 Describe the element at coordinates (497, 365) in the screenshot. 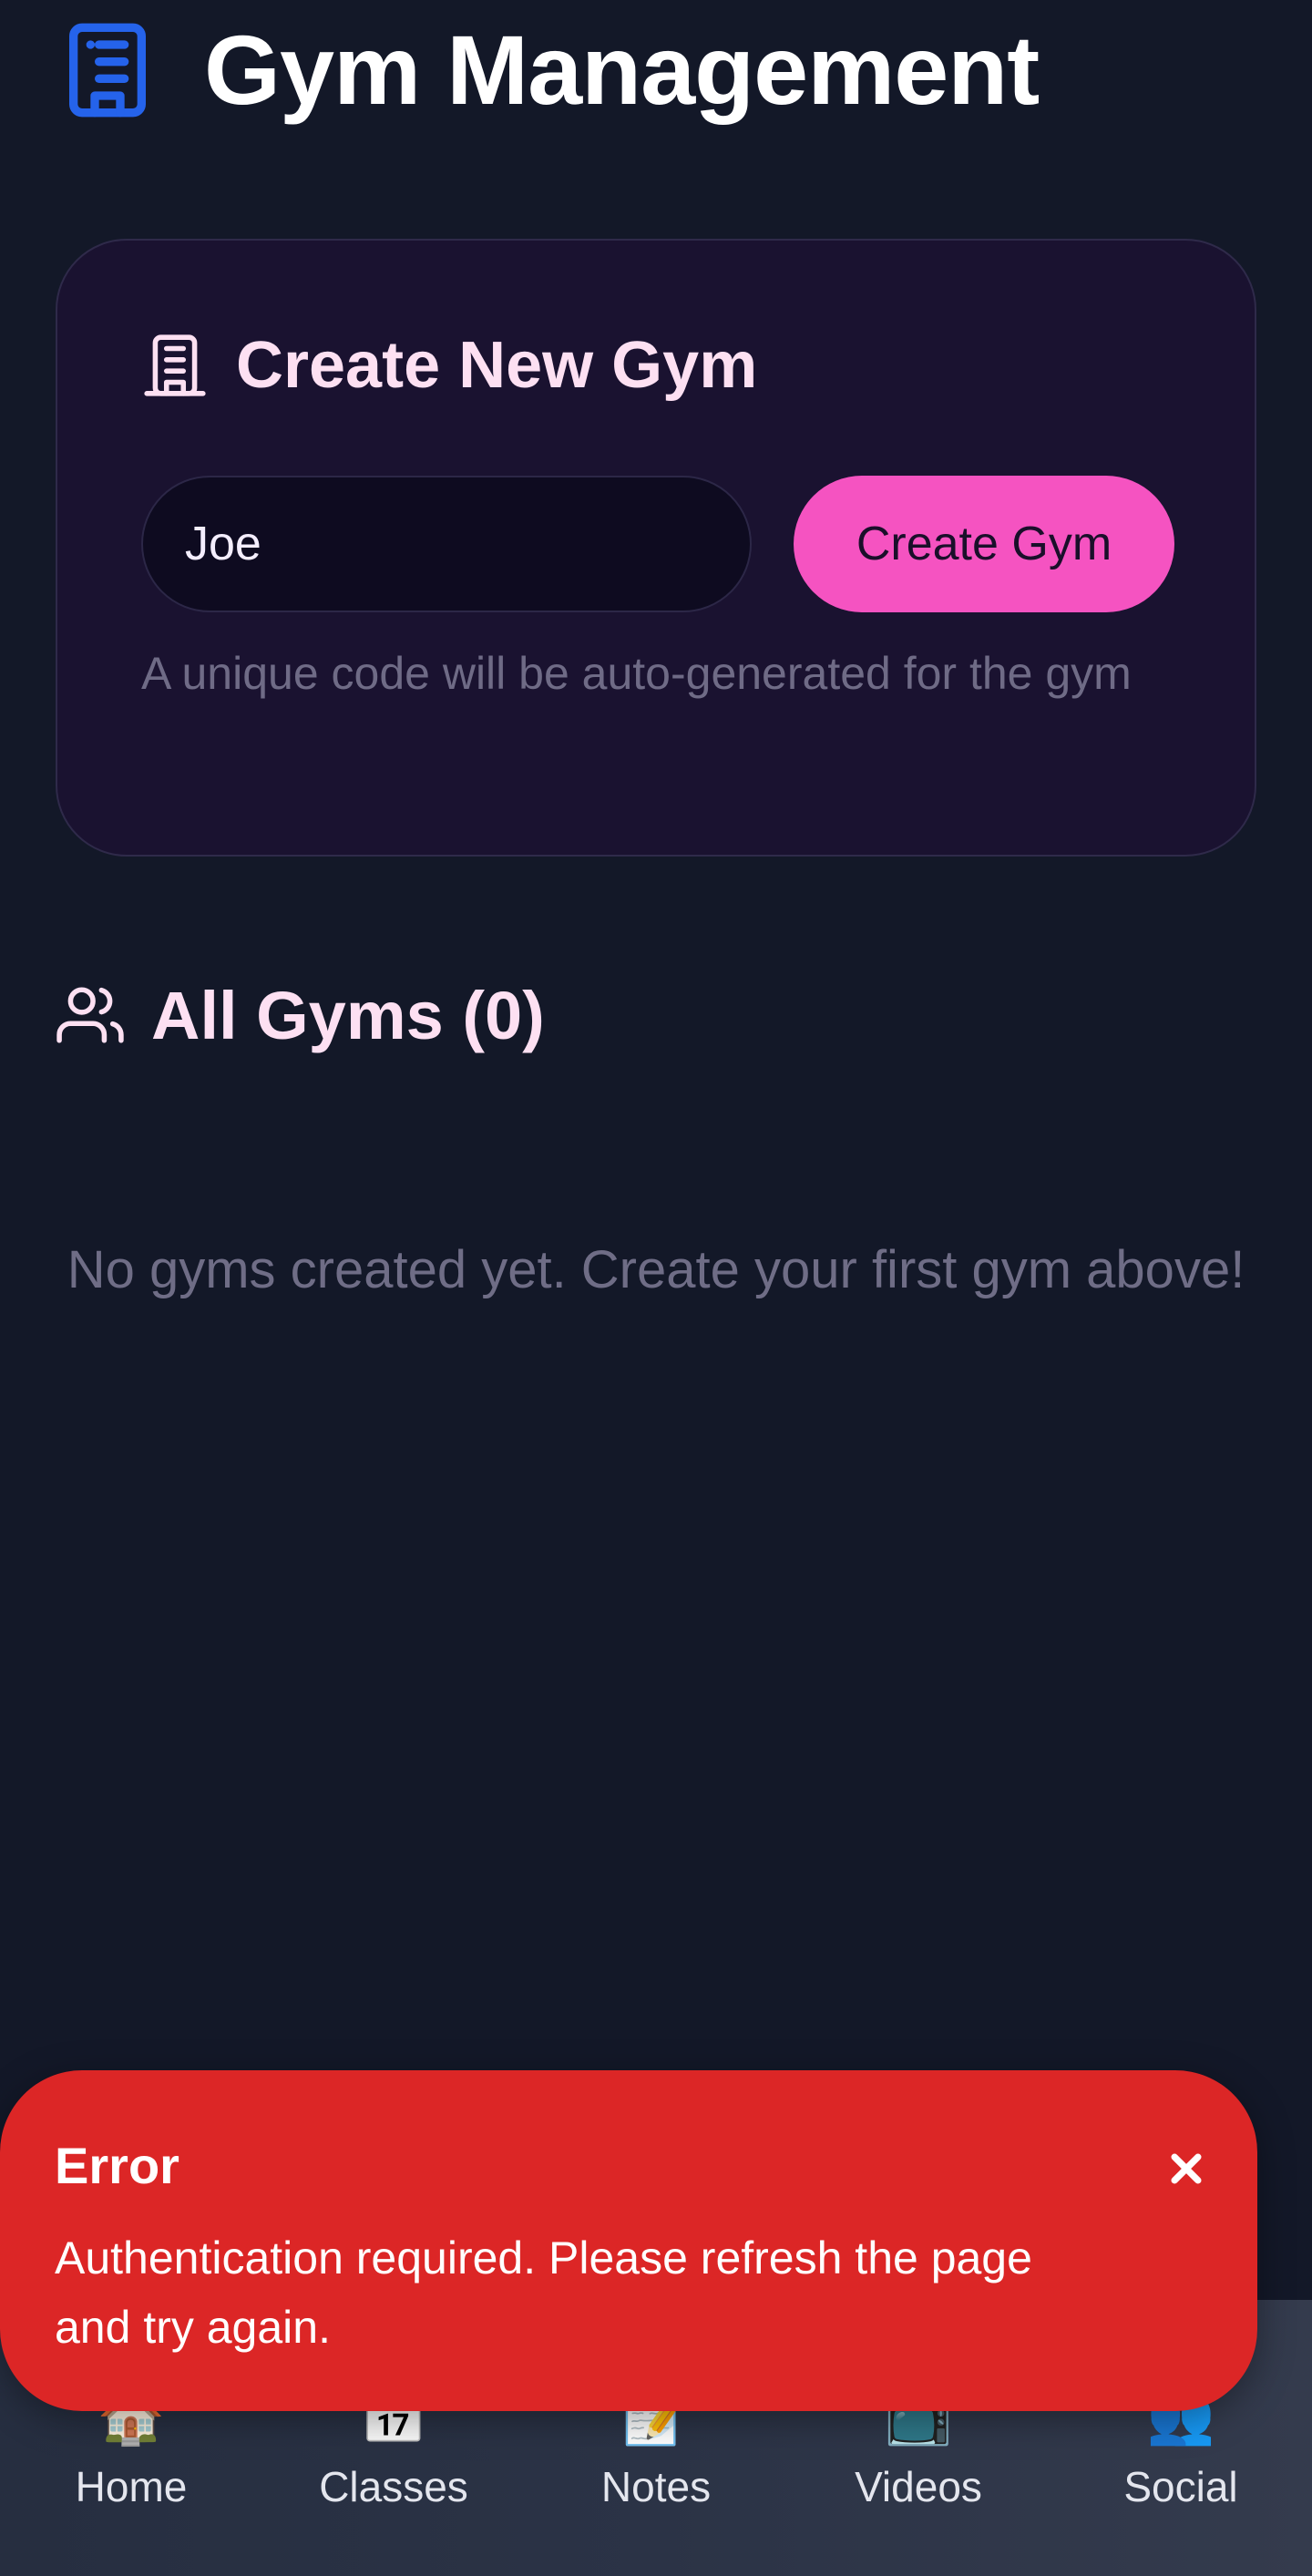

I see `create-gym-title: Create New Gym` at that location.